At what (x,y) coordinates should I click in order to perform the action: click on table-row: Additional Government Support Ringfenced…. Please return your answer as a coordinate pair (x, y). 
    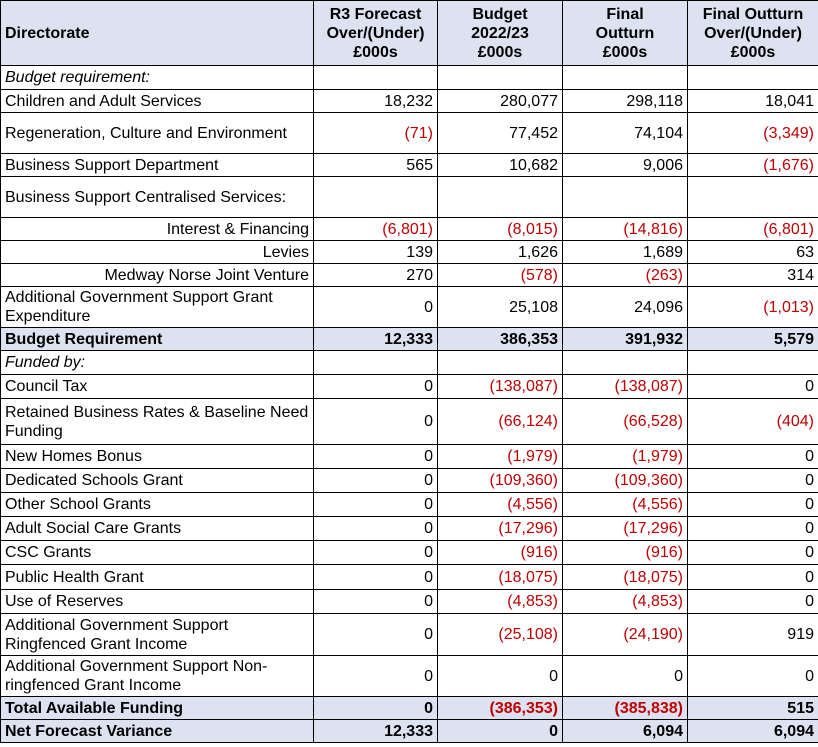
    Looking at the image, I should click on (409, 634).